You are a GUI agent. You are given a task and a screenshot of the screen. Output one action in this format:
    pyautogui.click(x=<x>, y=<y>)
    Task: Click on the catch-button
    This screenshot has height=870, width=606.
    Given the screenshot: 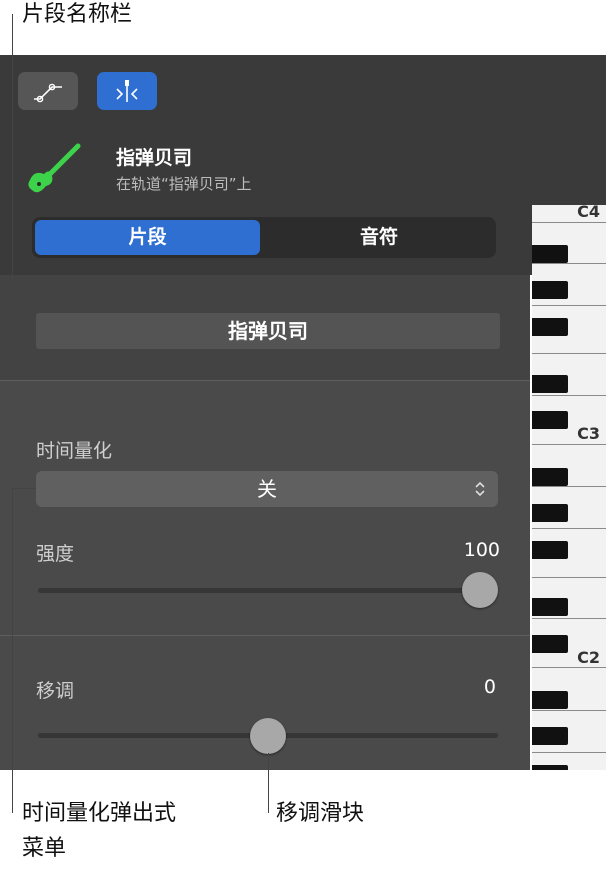 What is the action you would take?
    pyautogui.click(x=127, y=91)
    